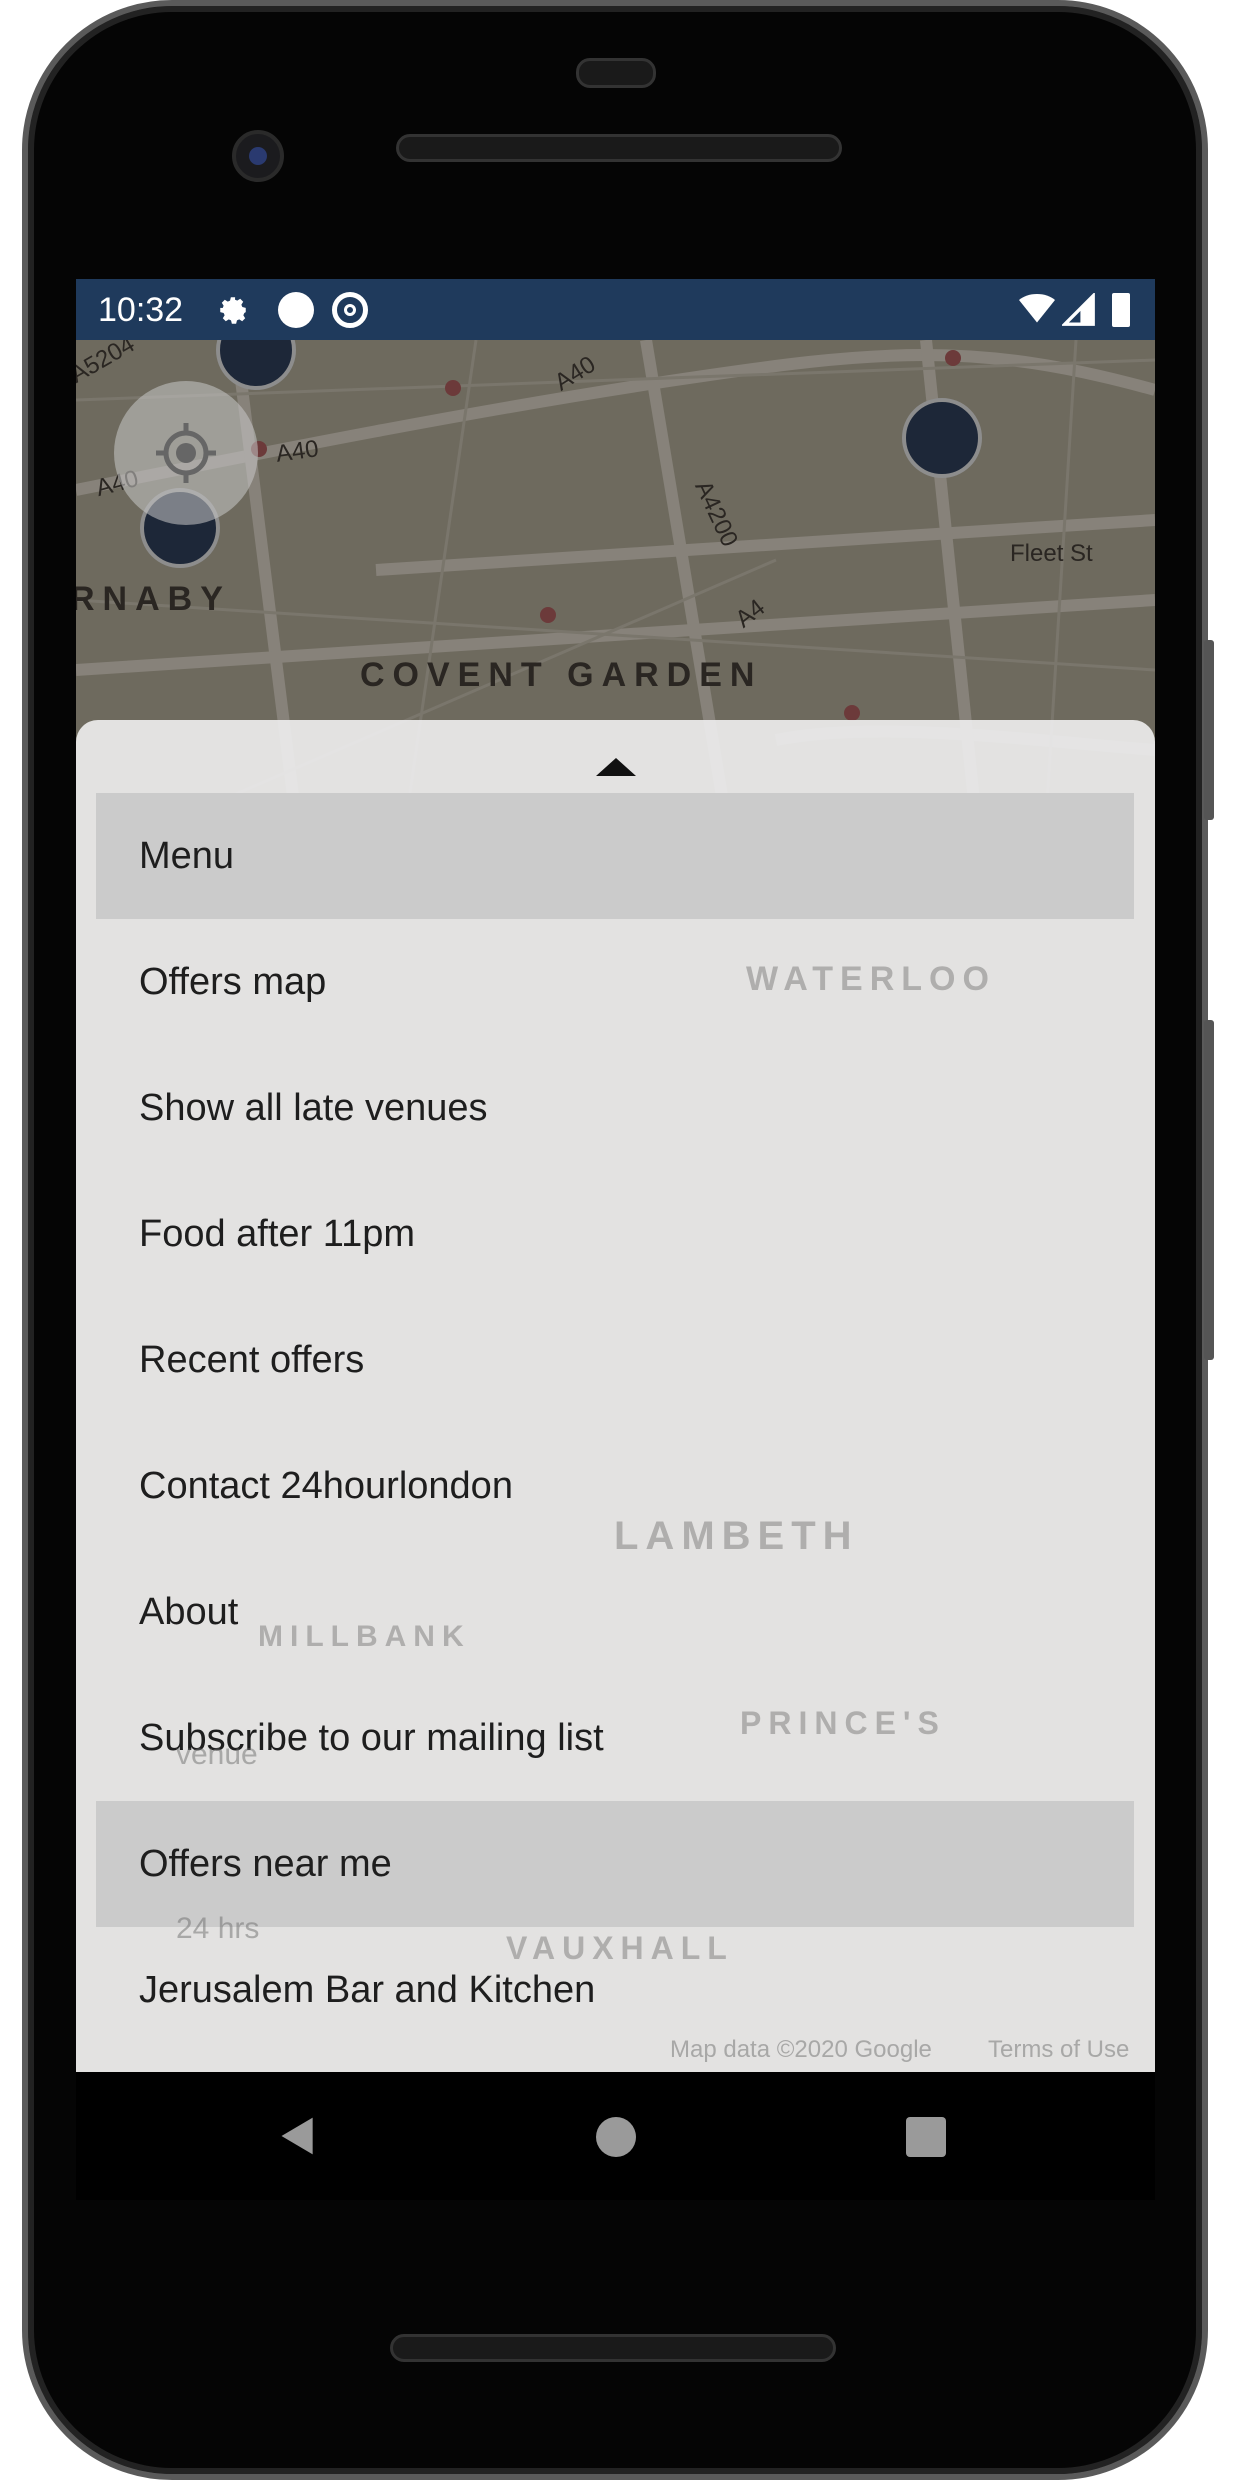  I want to click on data-saver-icon, so click(350, 310).